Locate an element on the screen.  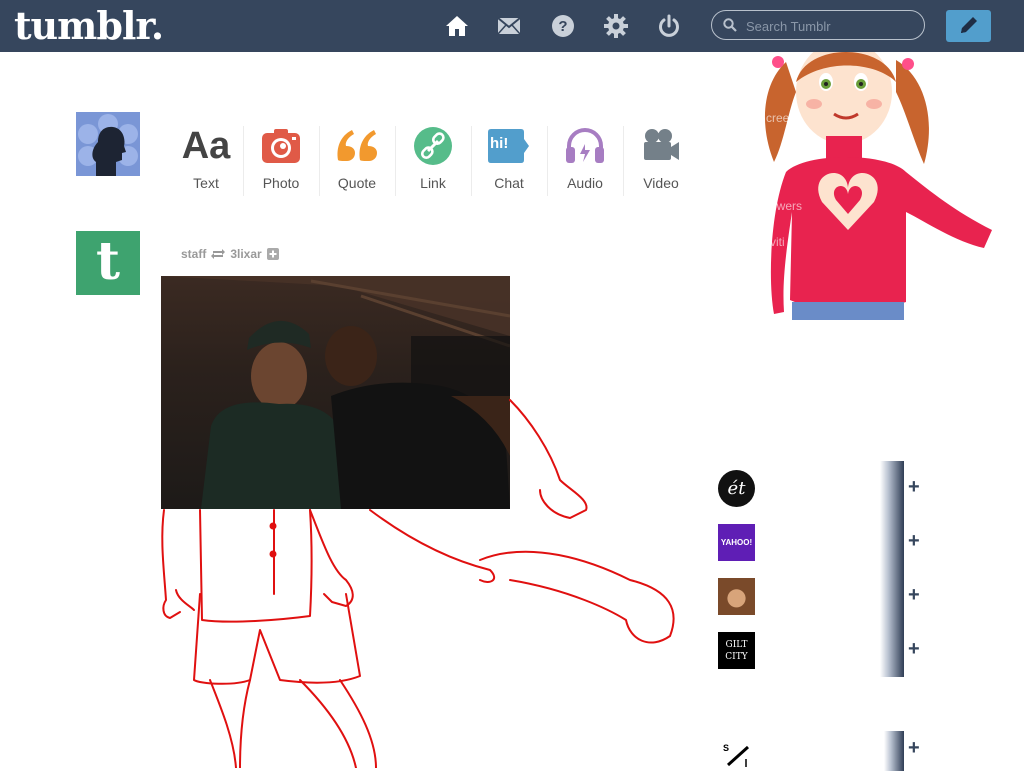
post-type-label: Audio is located at coordinates (585, 183).